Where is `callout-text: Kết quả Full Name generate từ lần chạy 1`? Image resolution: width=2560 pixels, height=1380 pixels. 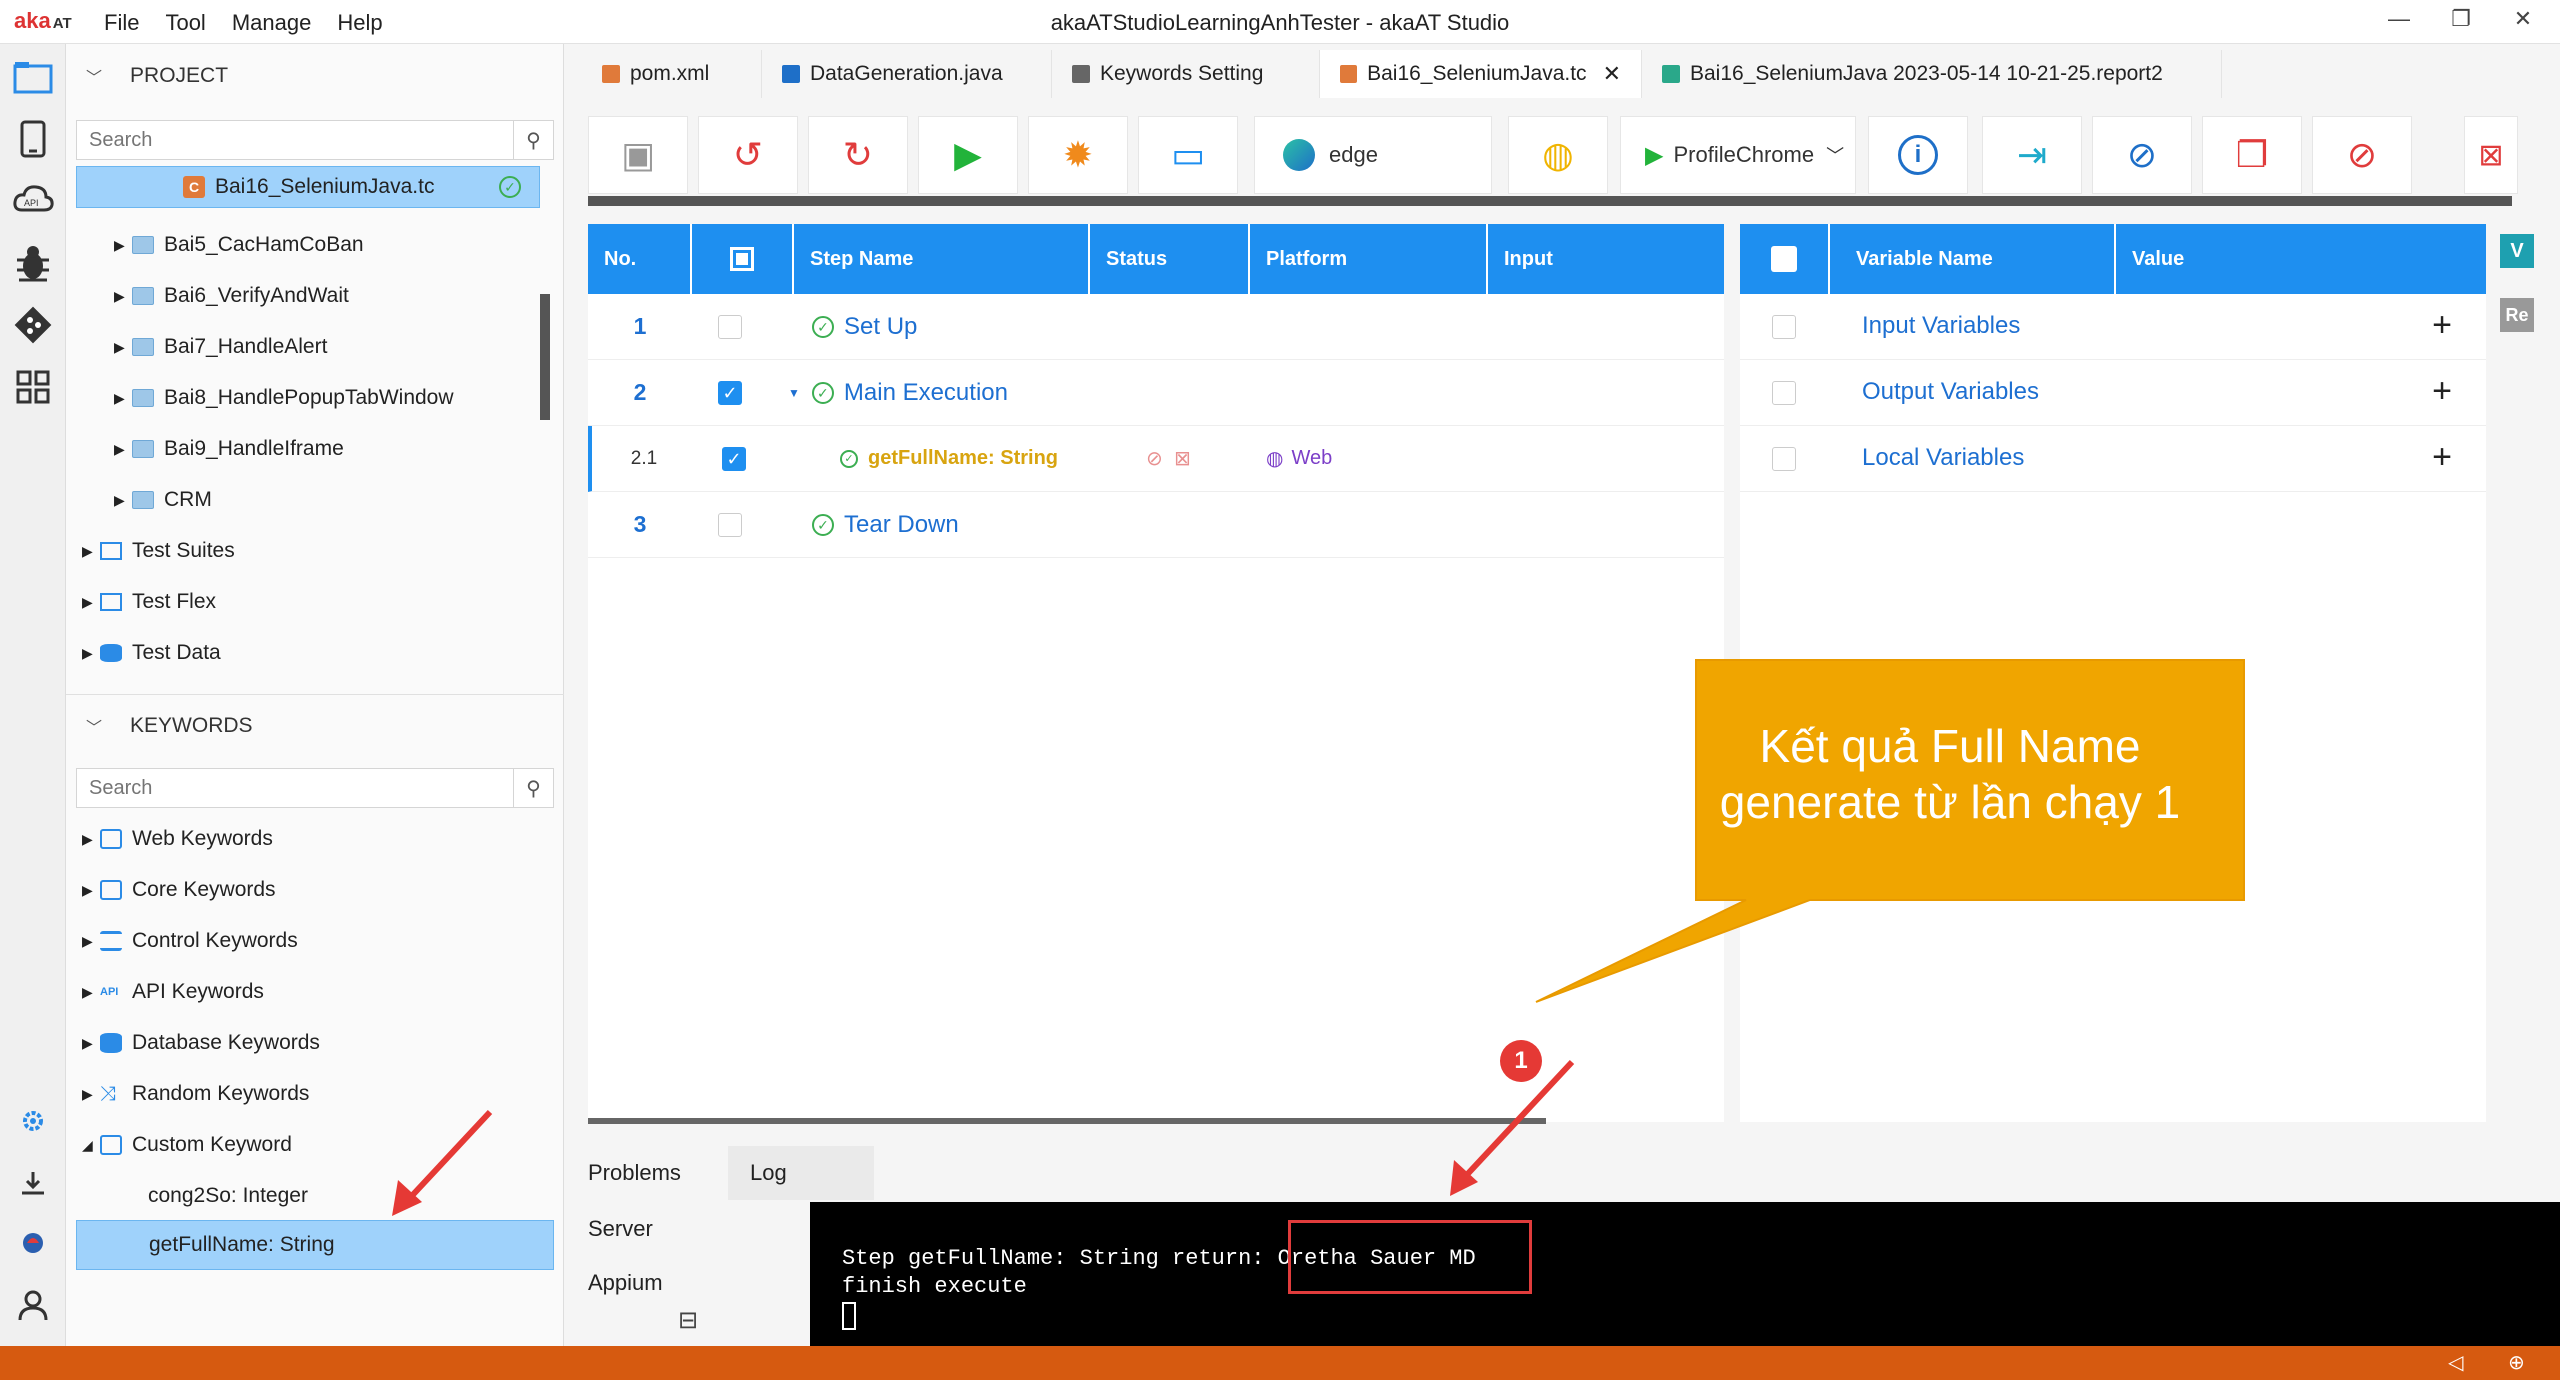 callout-text: Kết quả Full Name generate từ lần chạy 1 is located at coordinates (1950, 774).